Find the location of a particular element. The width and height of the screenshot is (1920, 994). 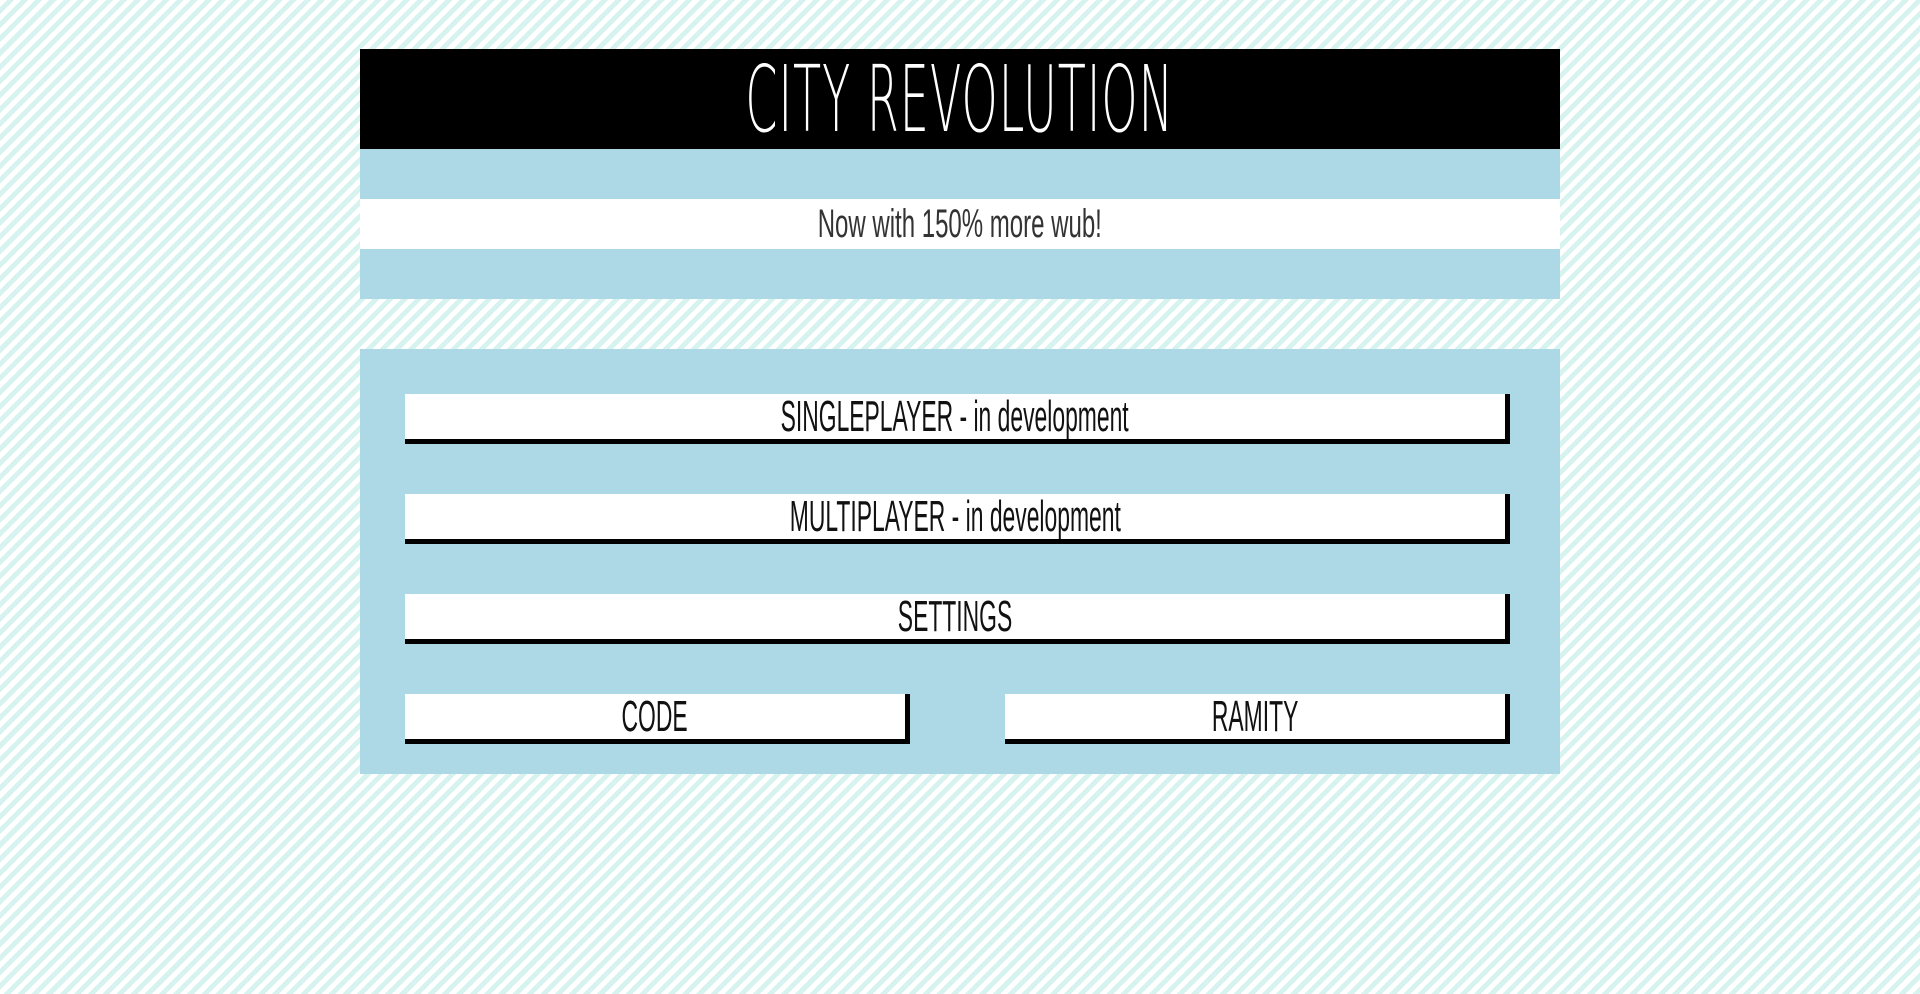

title-bar: CITY REVOLUTION is located at coordinates (960, 99).